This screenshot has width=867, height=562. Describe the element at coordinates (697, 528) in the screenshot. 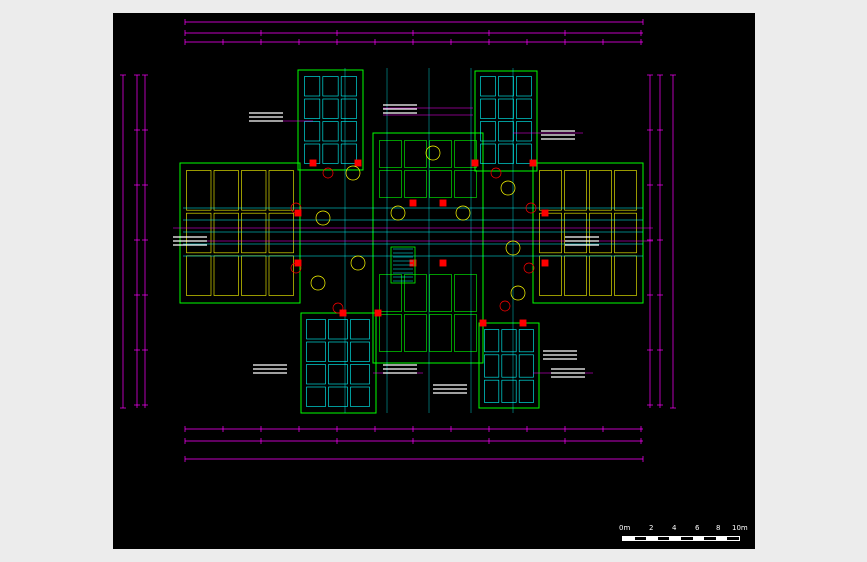

I see `scale-label-6: 6` at that location.